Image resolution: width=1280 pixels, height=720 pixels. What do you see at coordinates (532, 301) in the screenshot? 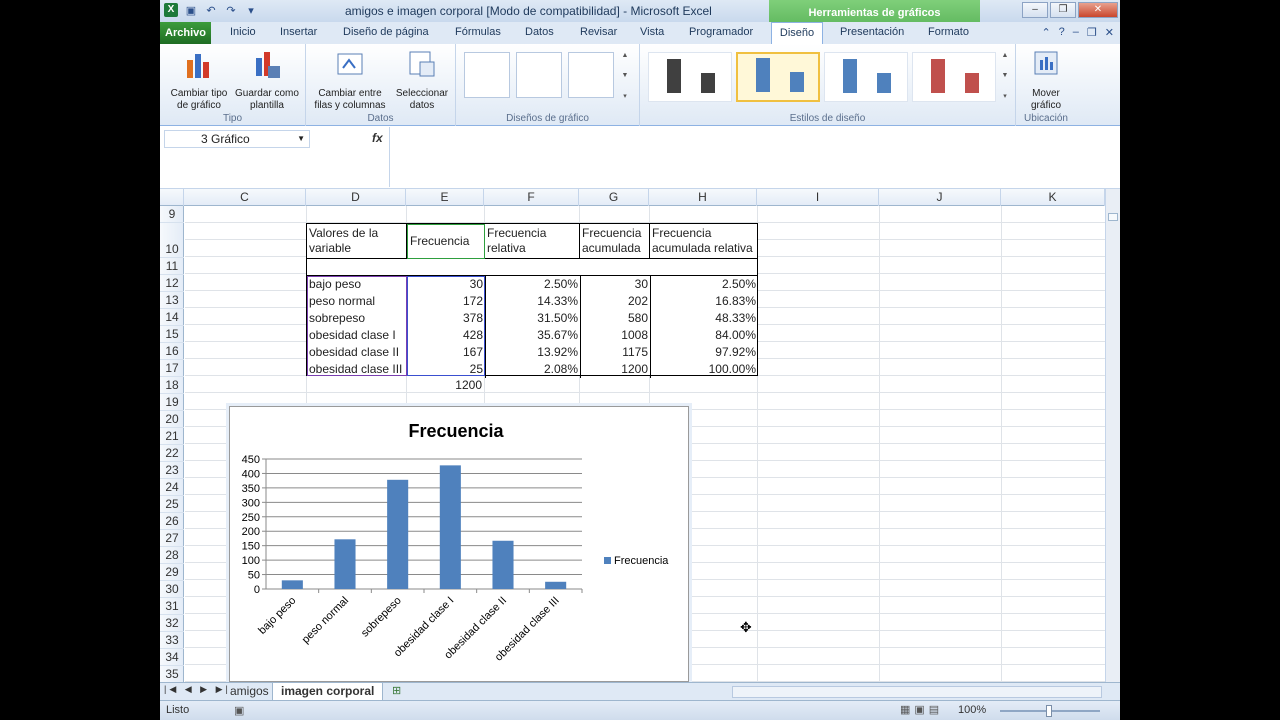
I see `table-cell-relativa: 14.33%` at bounding box center [532, 301].